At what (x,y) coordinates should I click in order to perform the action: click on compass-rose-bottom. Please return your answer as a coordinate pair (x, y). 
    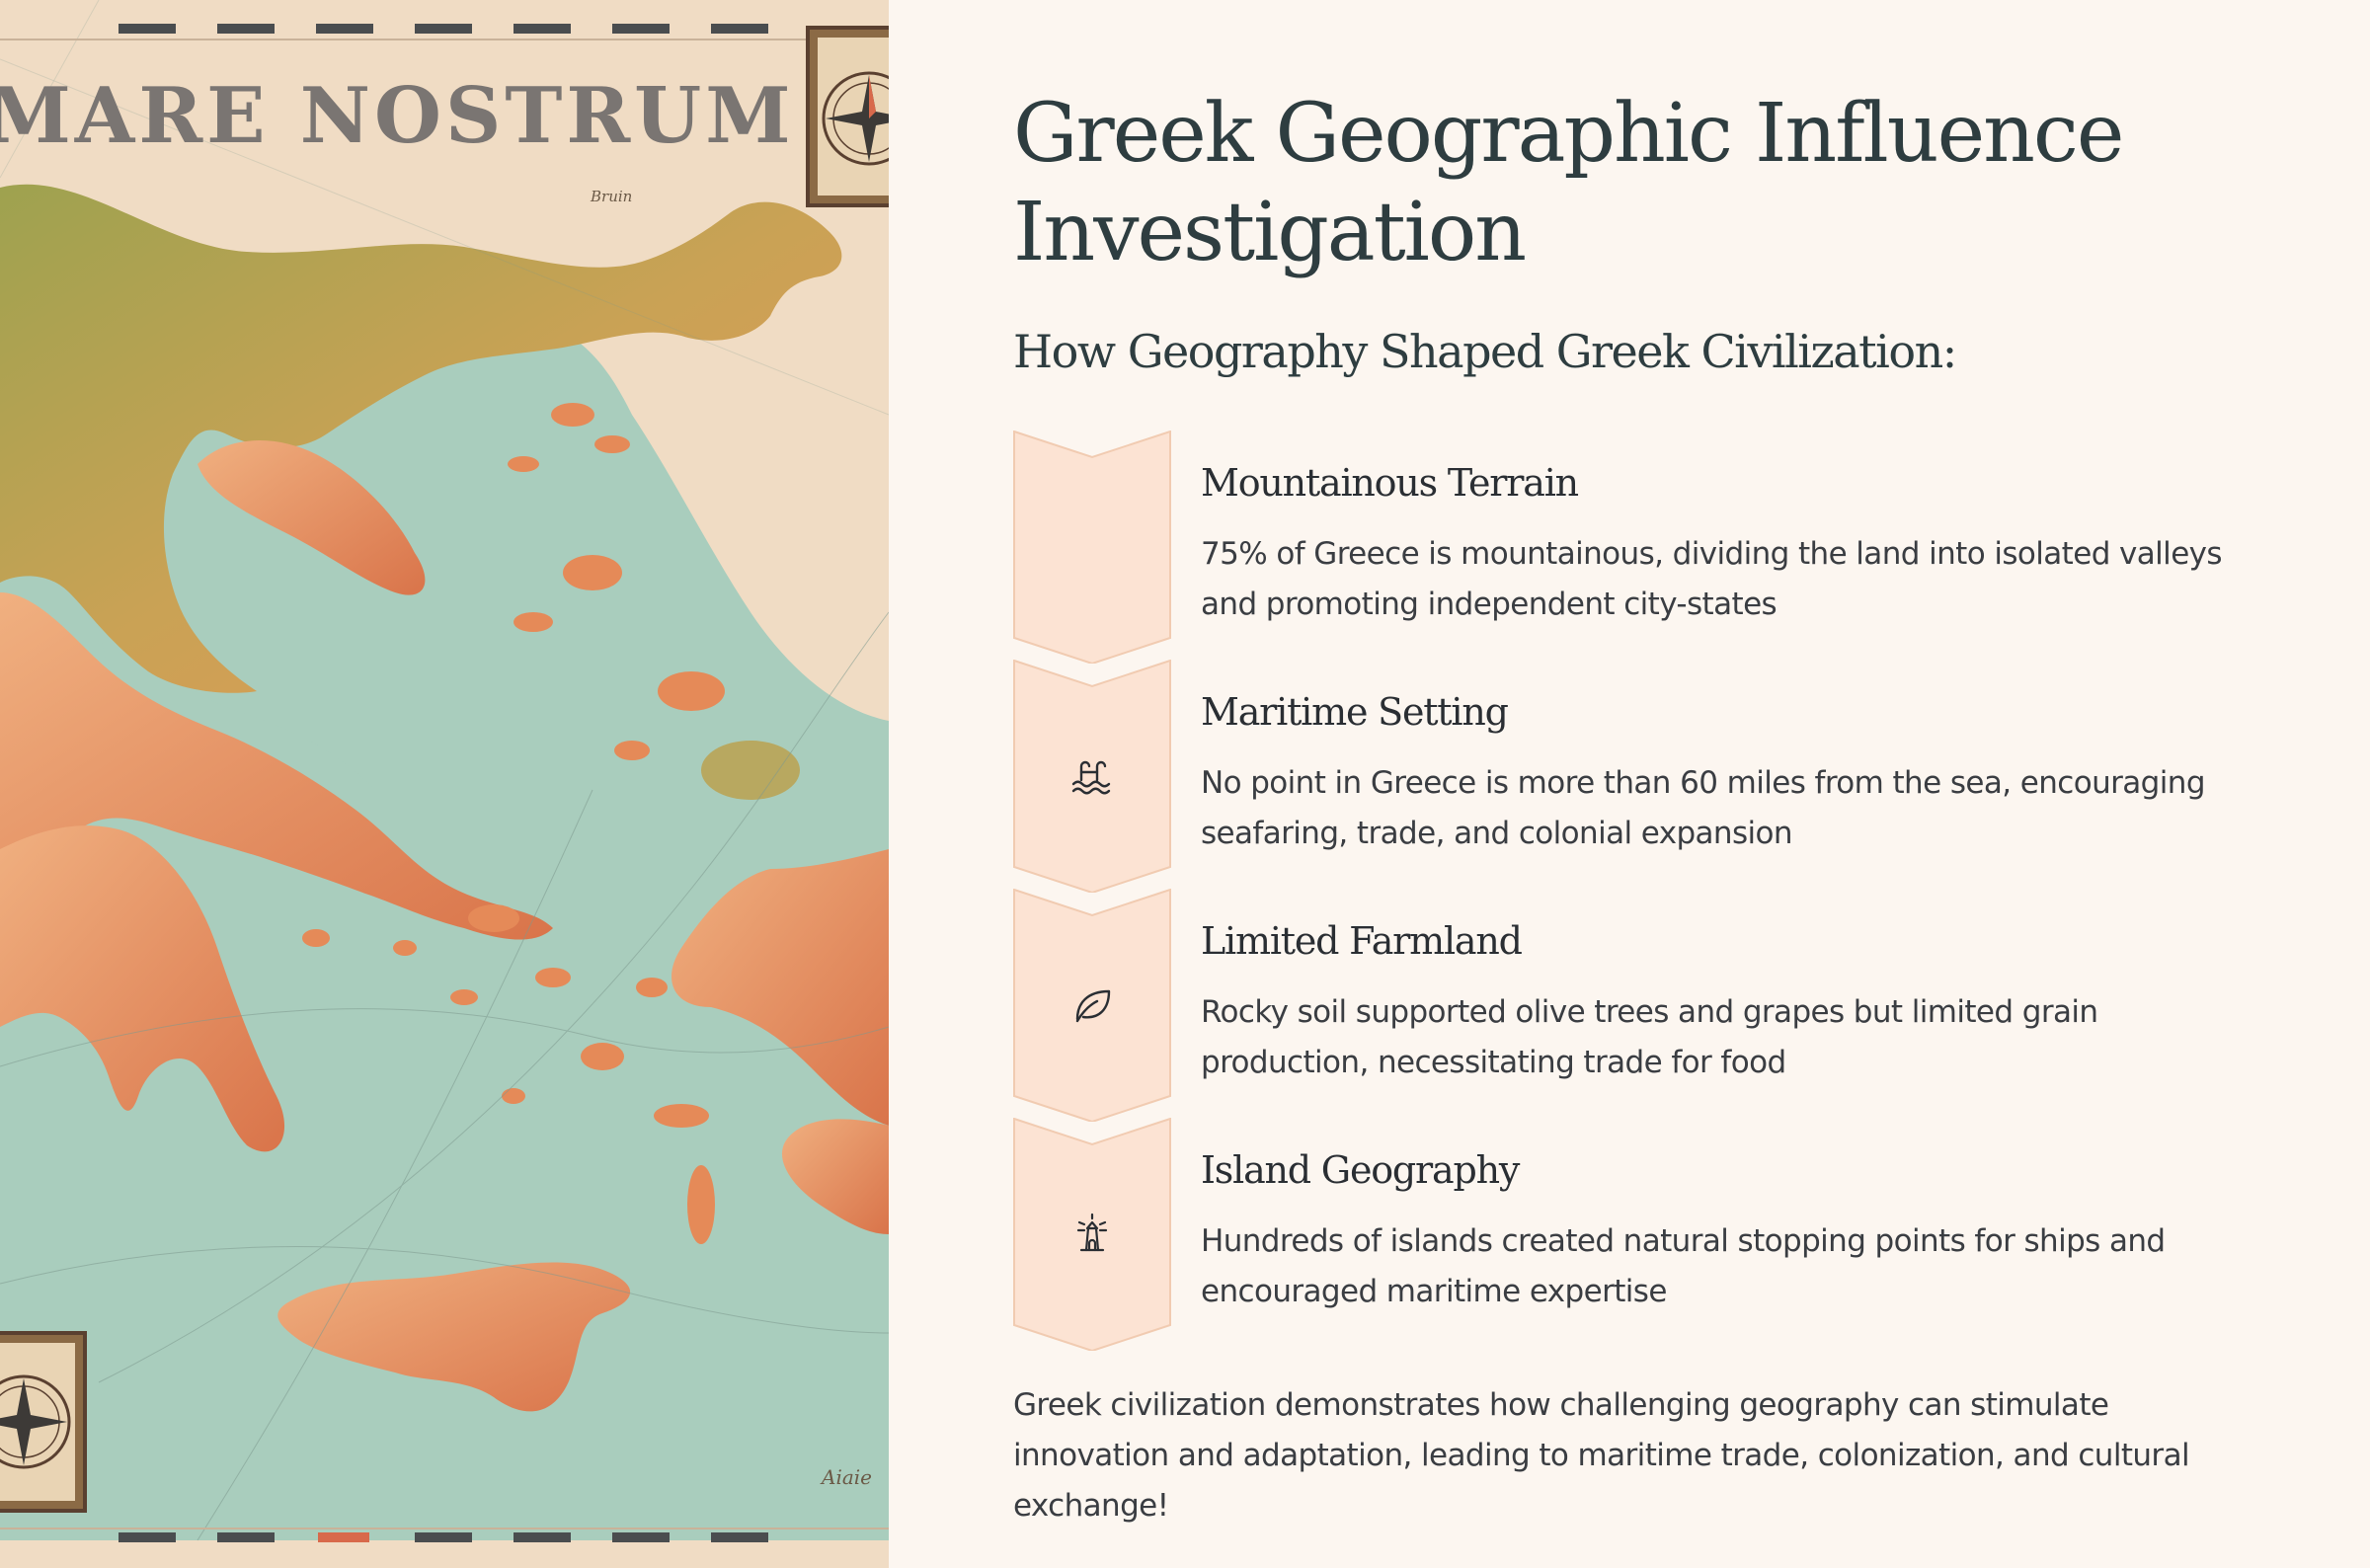
    Looking at the image, I should click on (43, 1422).